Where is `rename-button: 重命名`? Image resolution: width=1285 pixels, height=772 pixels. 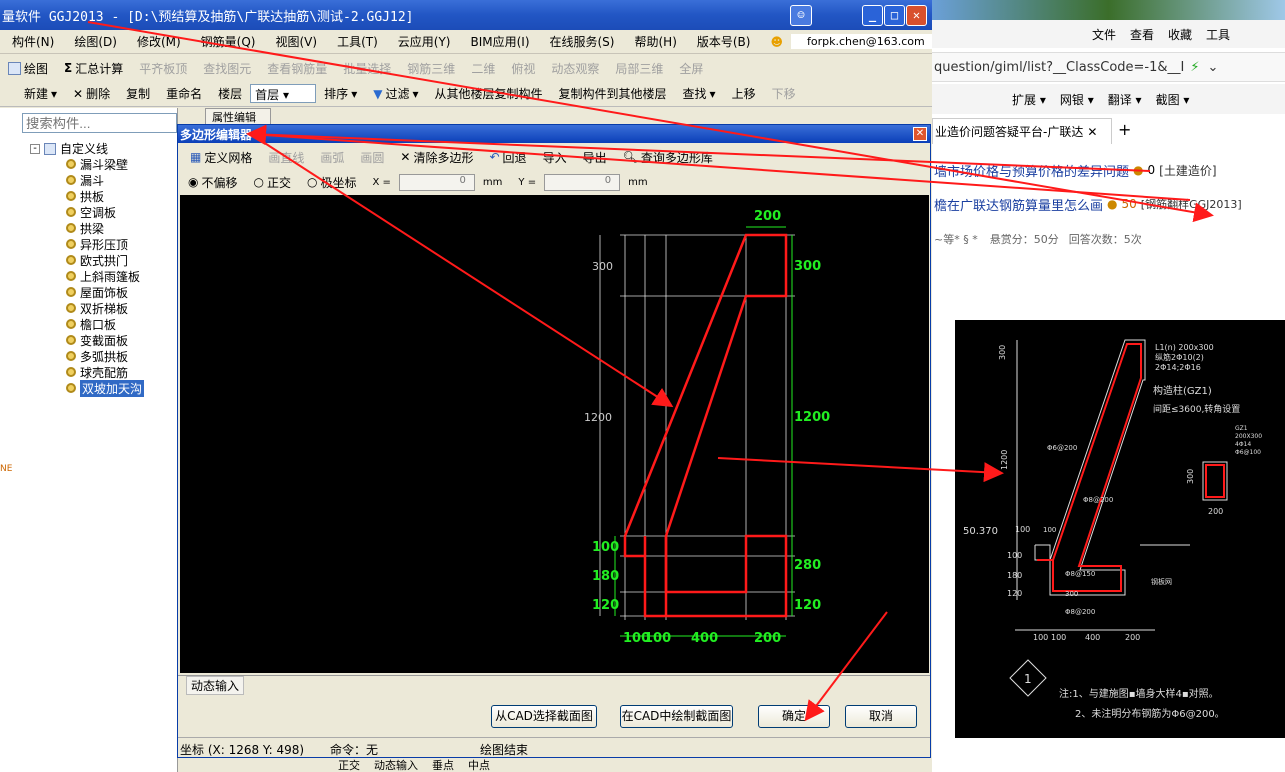
rename-button: 重命名 is located at coordinates (184, 93).